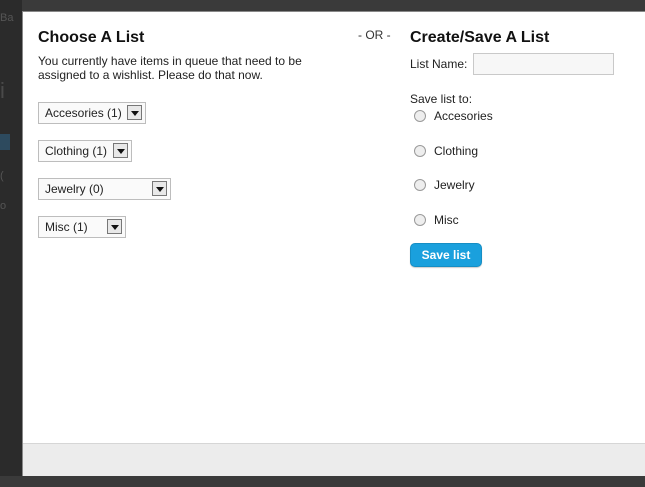  I want to click on choose-list-title: Choose A List, so click(91, 37).